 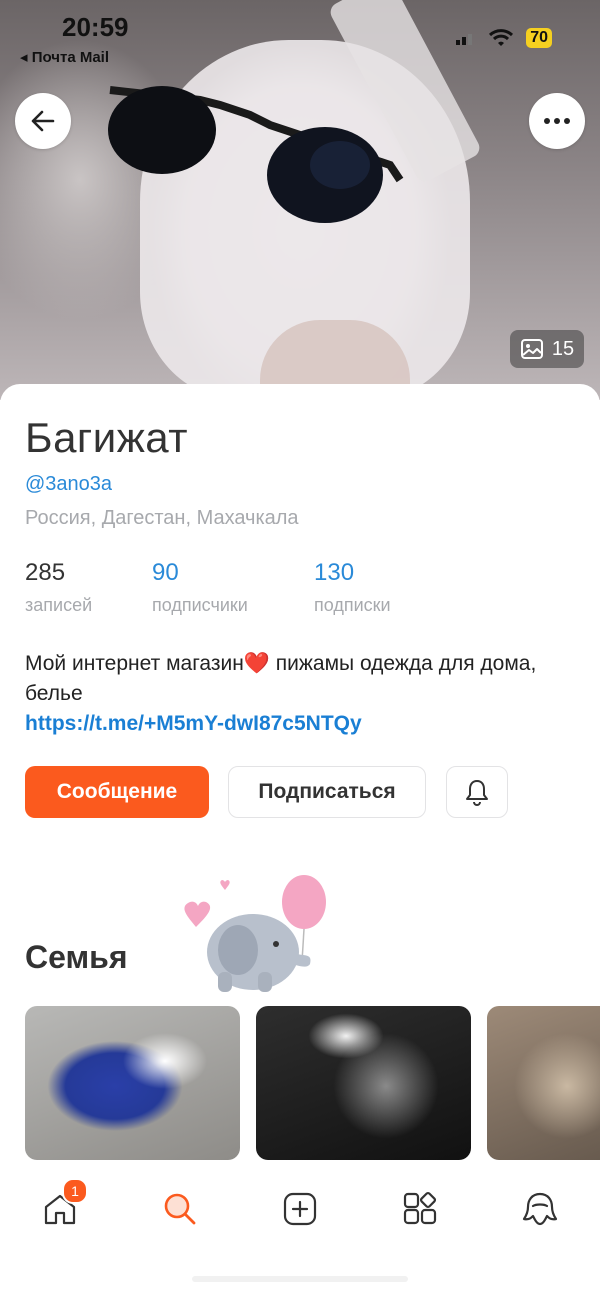 I want to click on more-button, so click(x=557, y=121).